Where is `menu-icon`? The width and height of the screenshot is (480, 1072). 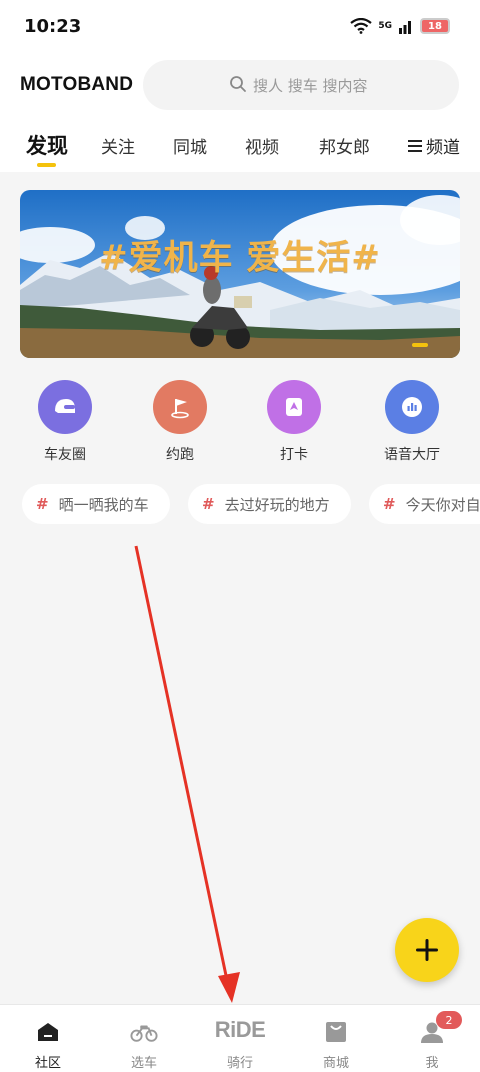
menu-icon is located at coordinates (415, 145).